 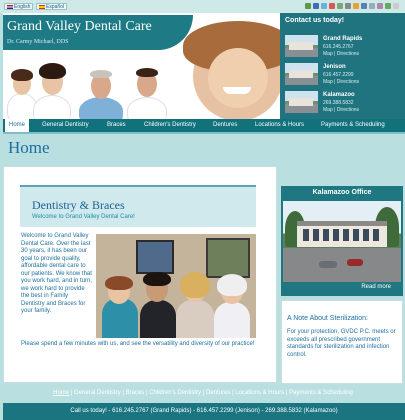 I want to click on rss-icon, so click(x=356, y=6).